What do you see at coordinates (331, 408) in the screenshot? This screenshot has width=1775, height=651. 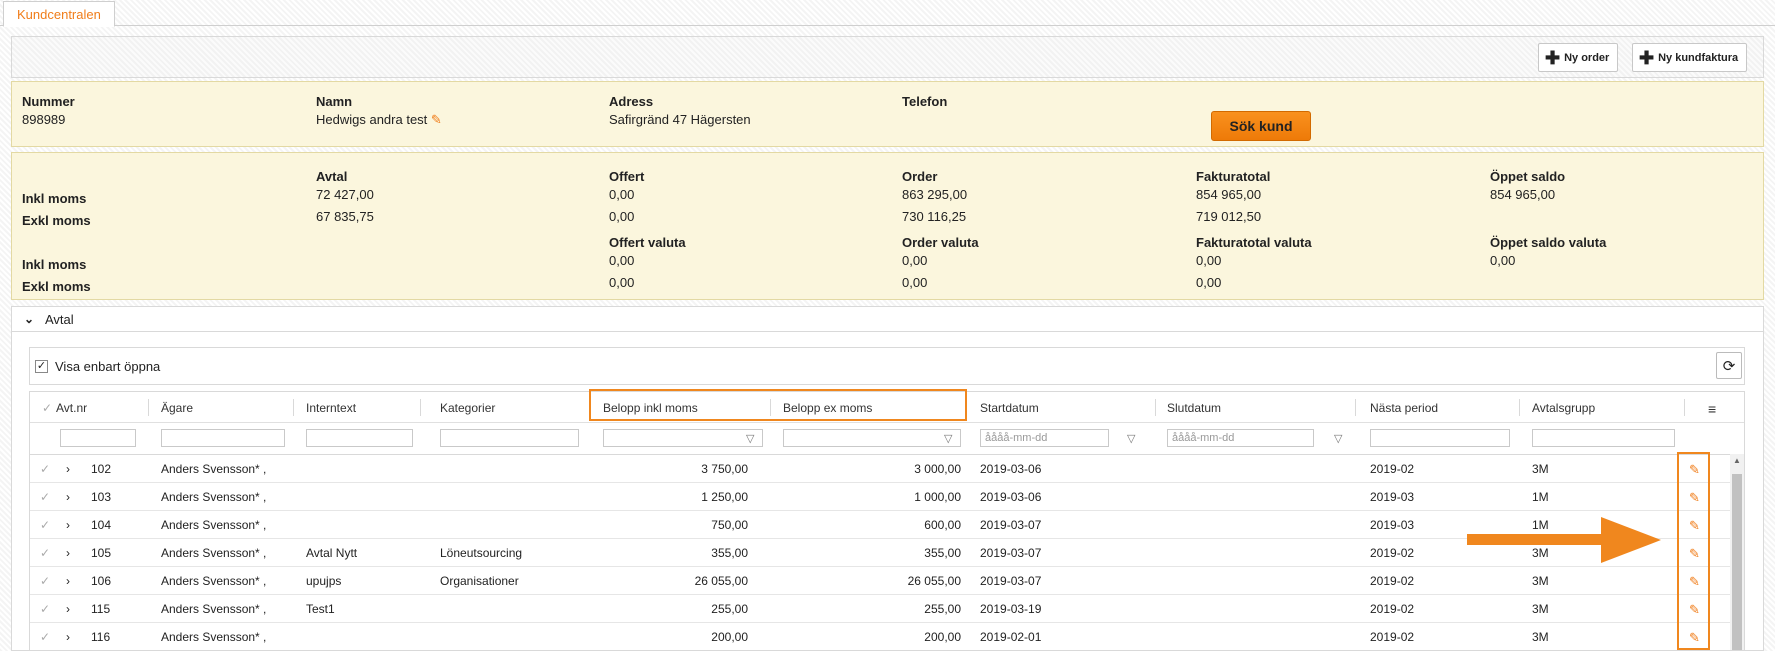 I see `col-interntext: Interntext` at bounding box center [331, 408].